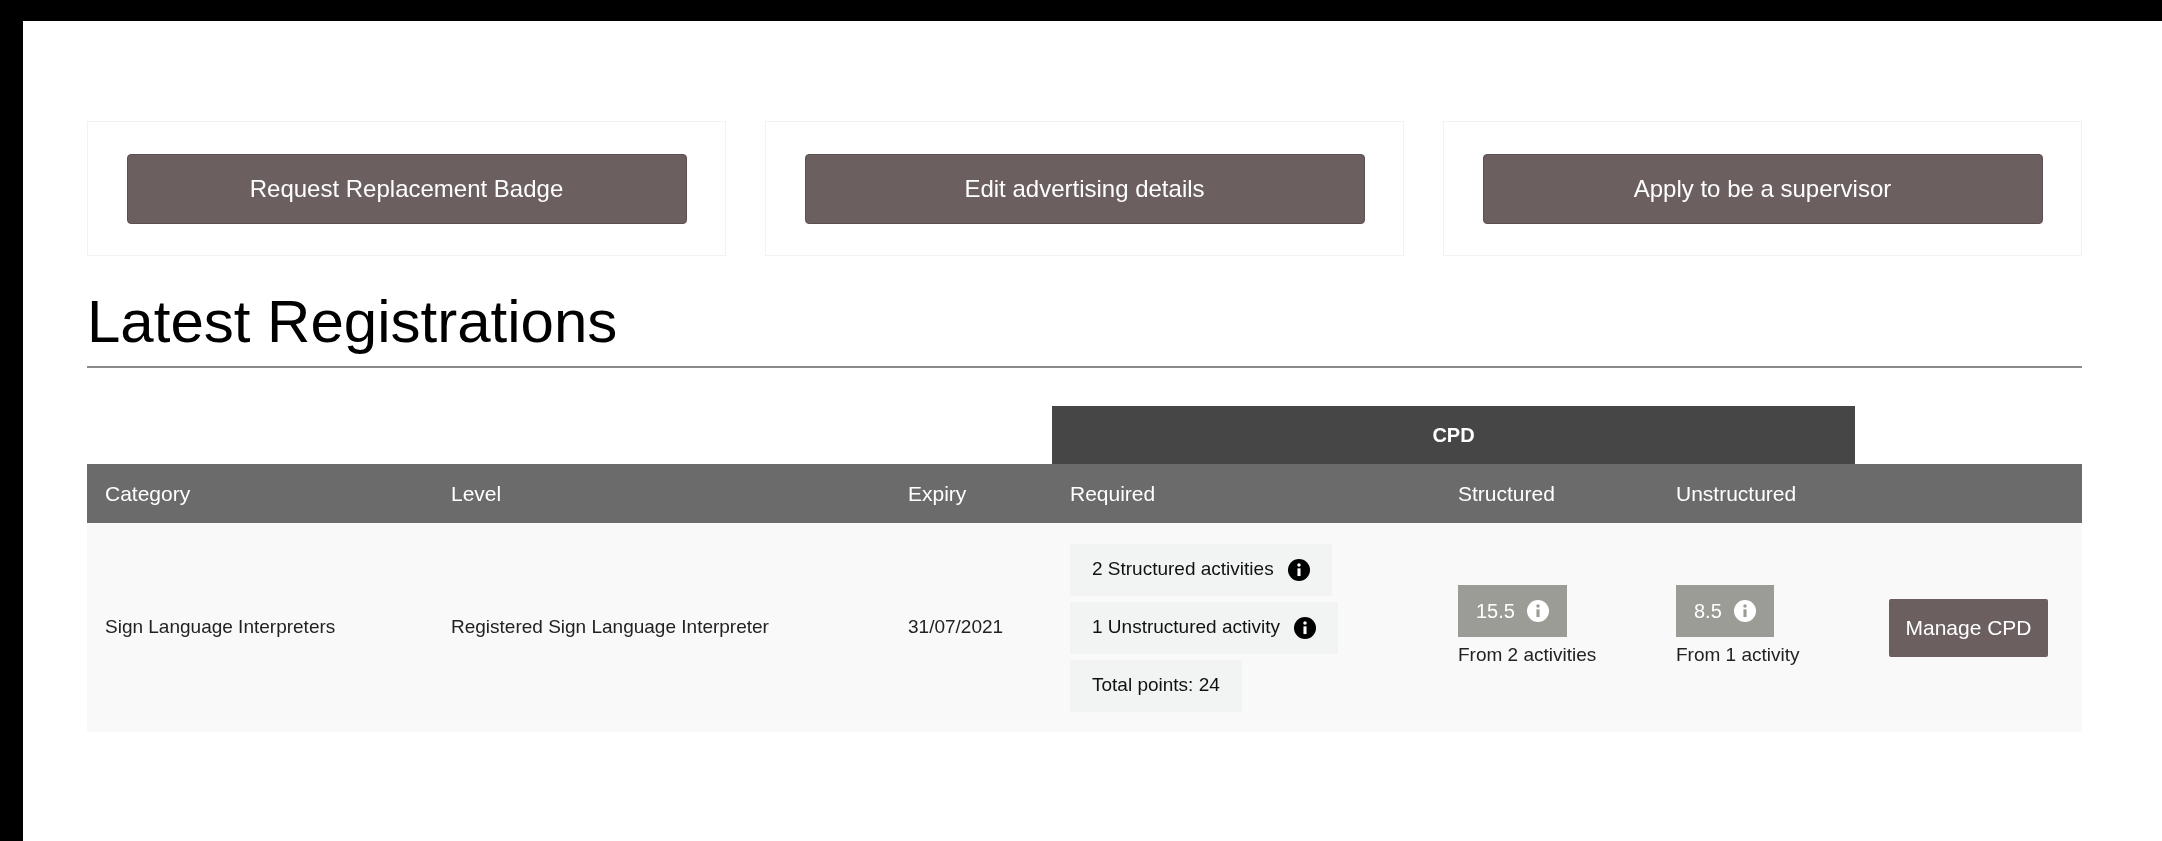  I want to click on section-heading: Latest Registrations, so click(1084, 330).